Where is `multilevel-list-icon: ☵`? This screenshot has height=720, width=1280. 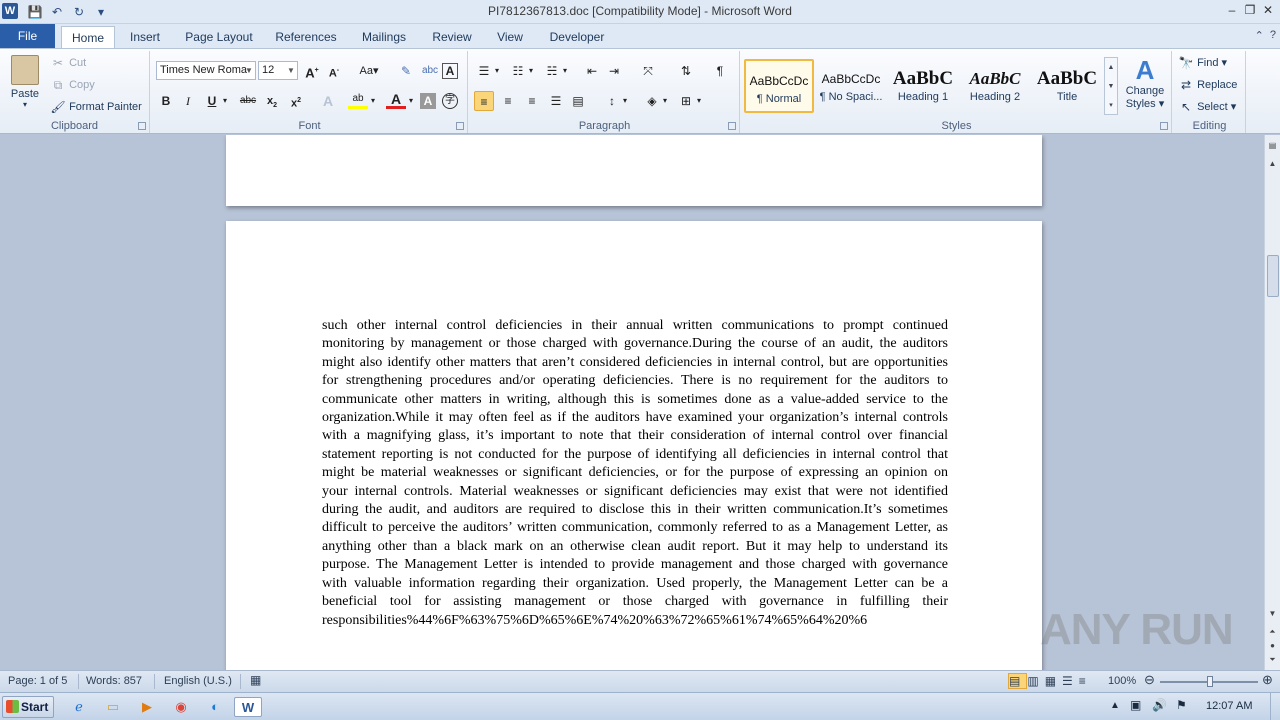
multilevel-list-icon: ☵ is located at coordinates (552, 71).